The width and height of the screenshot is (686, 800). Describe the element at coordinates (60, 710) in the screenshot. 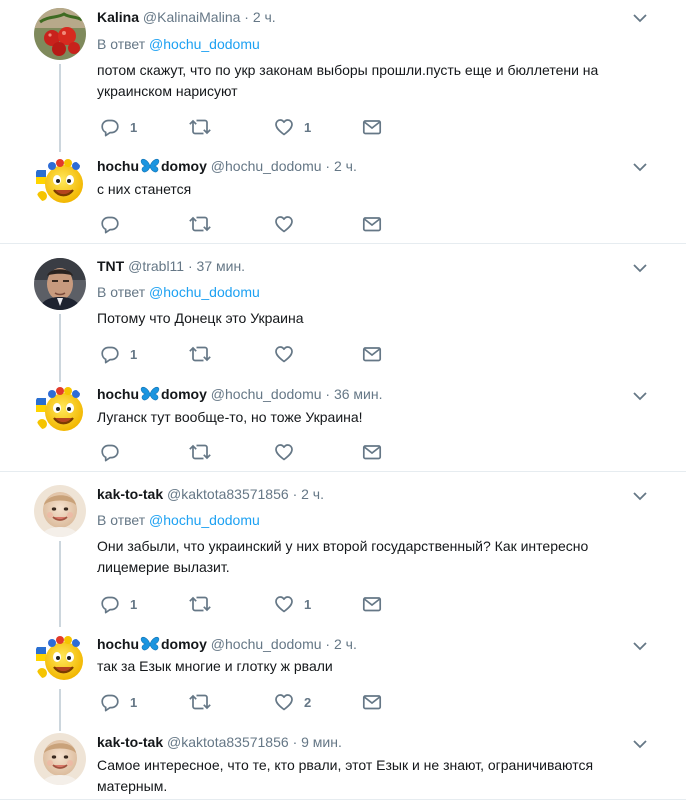

I see `thread-line` at that location.